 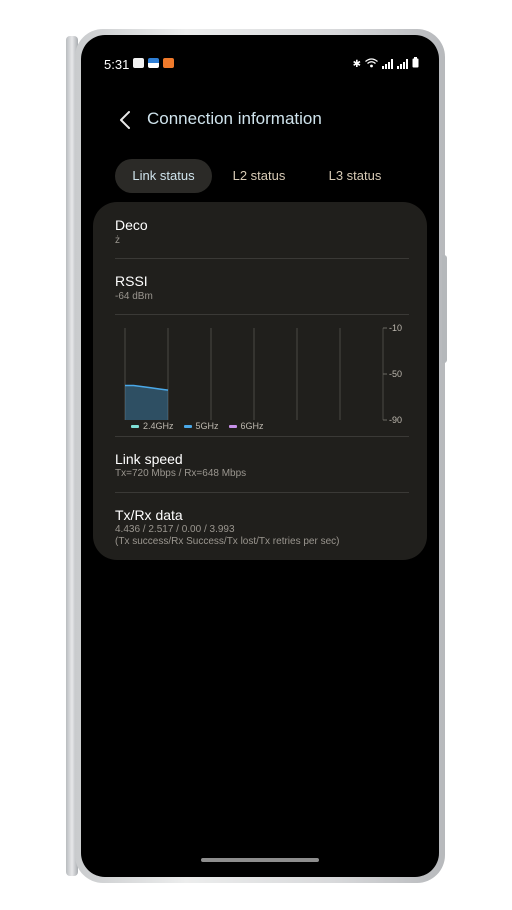 What do you see at coordinates (163, 176) in the screenshot?
I see `tab-link-status: Link status` at bounding box center [163, 176].